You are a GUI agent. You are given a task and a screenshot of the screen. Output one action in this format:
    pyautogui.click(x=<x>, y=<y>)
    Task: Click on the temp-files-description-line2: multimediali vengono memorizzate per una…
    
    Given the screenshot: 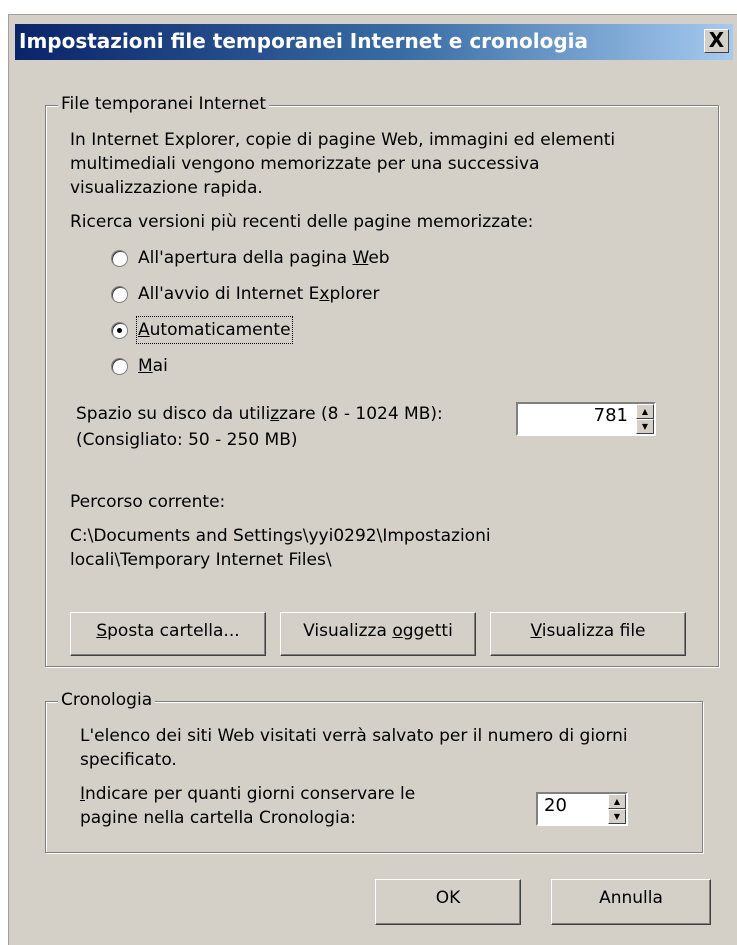 What is the action you would take?
    pyautogui.click(x=305, y=164)
    